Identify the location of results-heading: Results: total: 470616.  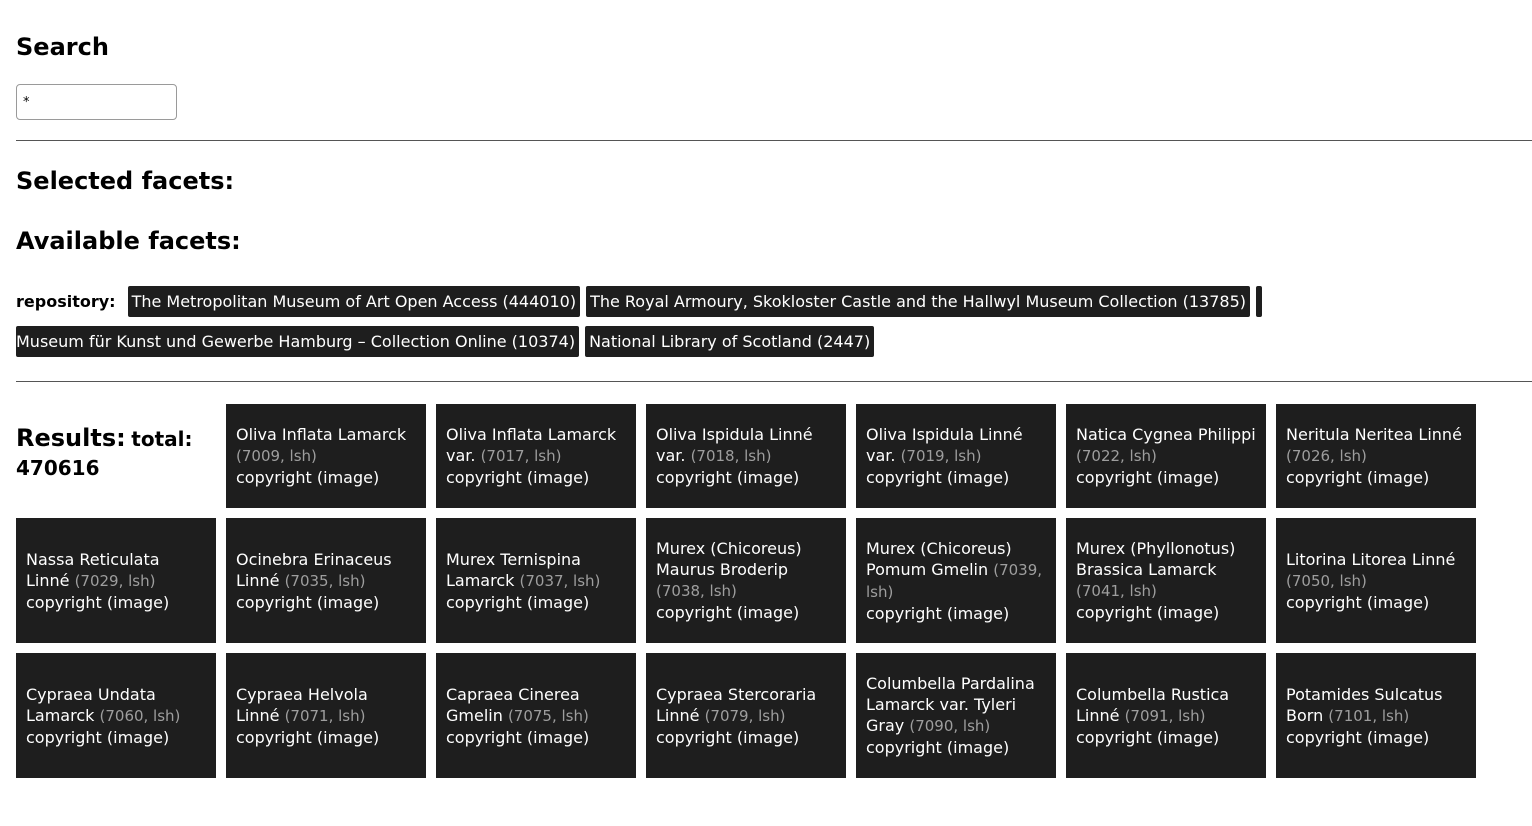
(116, 452).